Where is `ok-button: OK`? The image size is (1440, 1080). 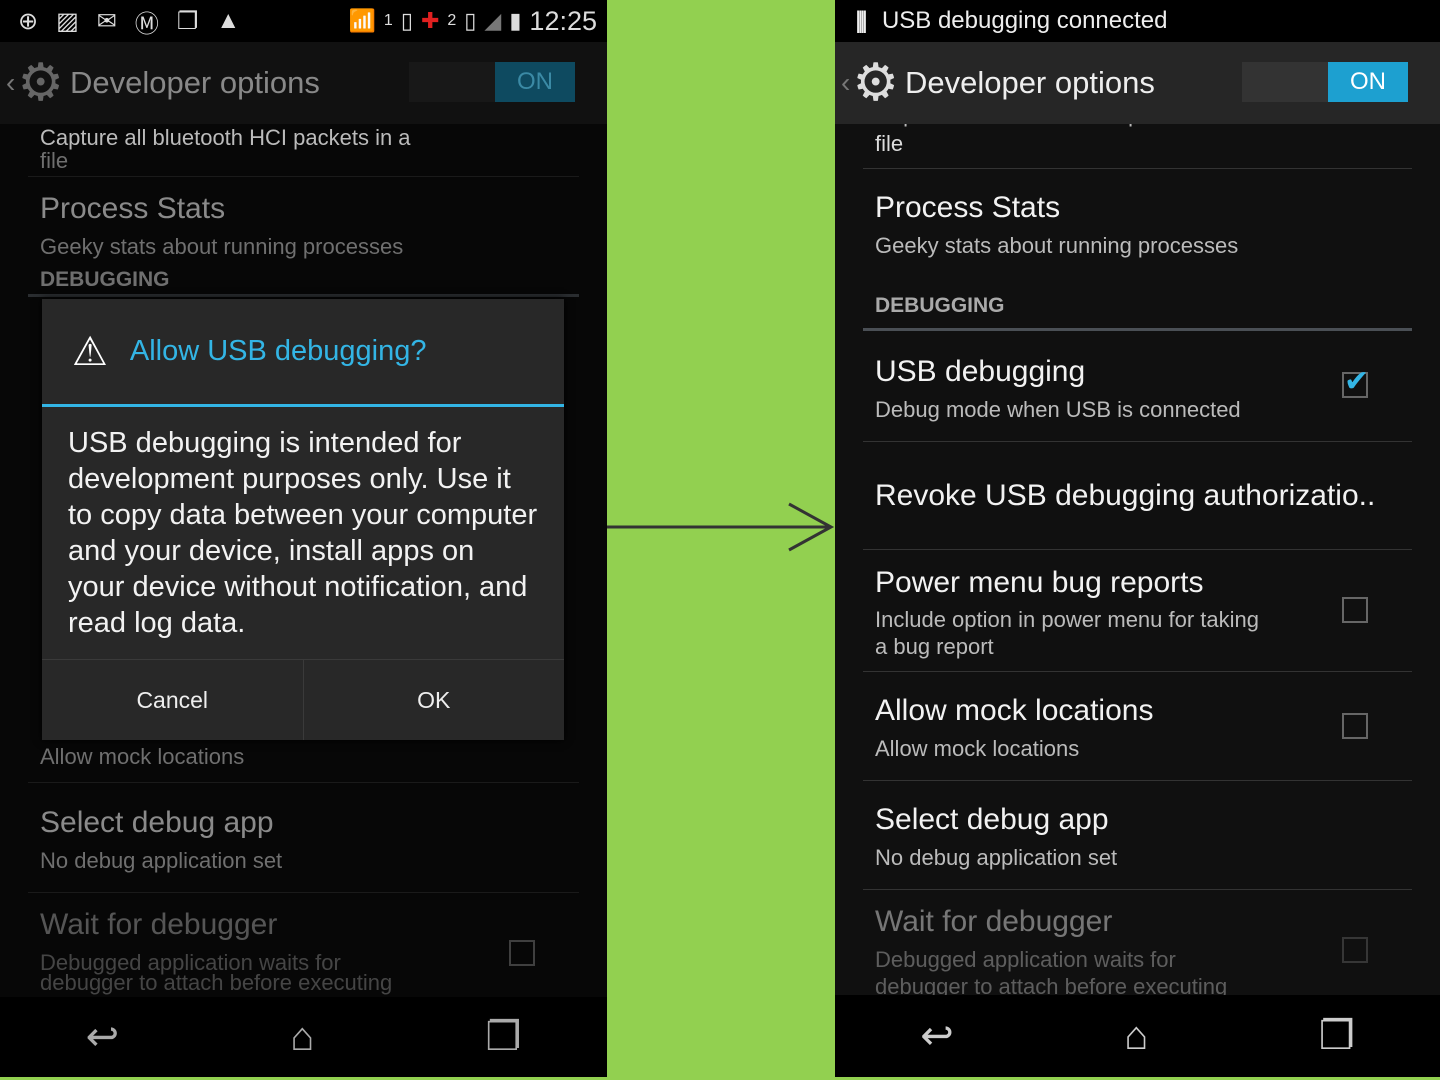
ok-button: OK is located at coordinates (433, 700).